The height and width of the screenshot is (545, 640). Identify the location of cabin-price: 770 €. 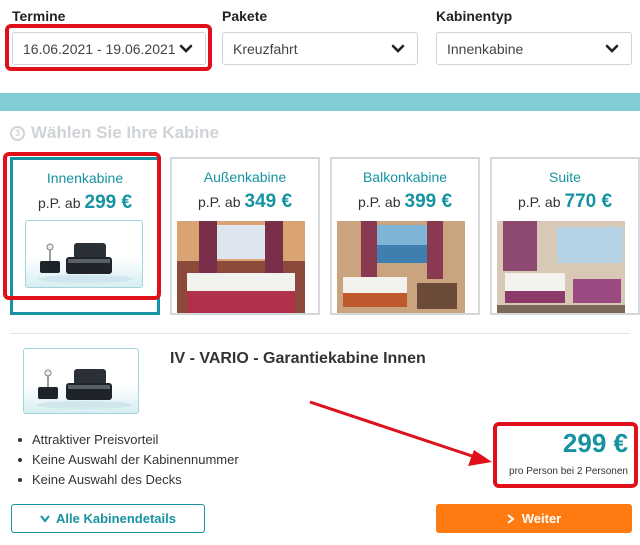
(588, 201).